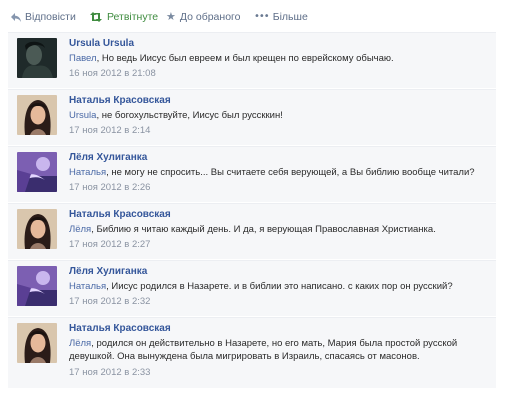 This screenshot has width=520, height=400. What do you see at coordinates (101, 43) in the screenshot?
I see `comment-author: Ursula Ursula` at bounding box center [101, 43].